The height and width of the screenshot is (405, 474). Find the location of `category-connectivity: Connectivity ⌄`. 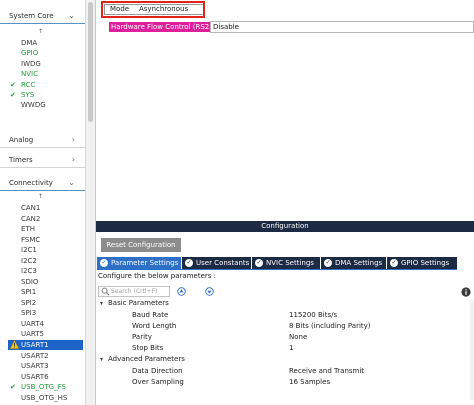

category-connectivity: Connectivity ⌄ is located at coordinates (42, 183).